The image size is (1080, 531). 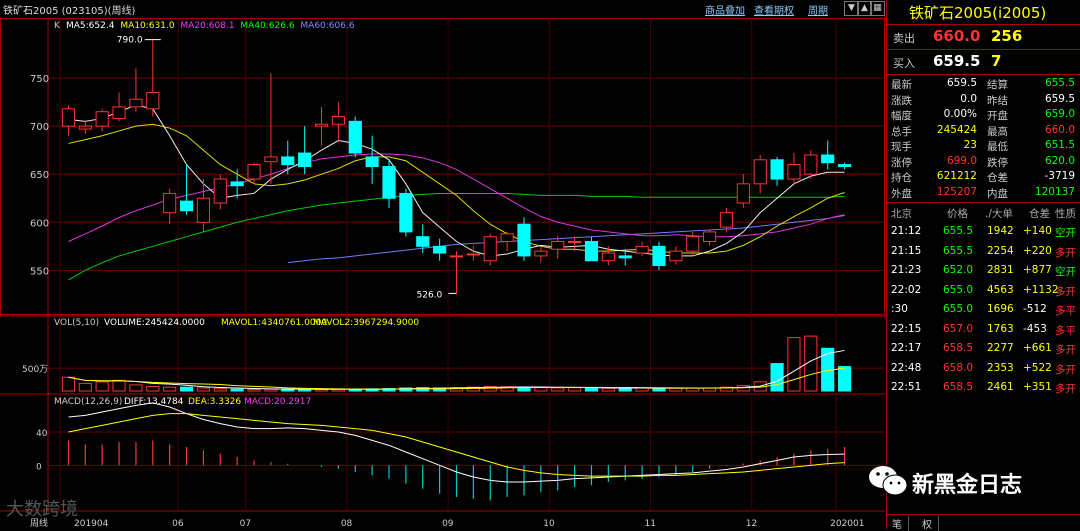 I want to click on legend-ma60: MA60:606.6, so click(x=327, y=26).